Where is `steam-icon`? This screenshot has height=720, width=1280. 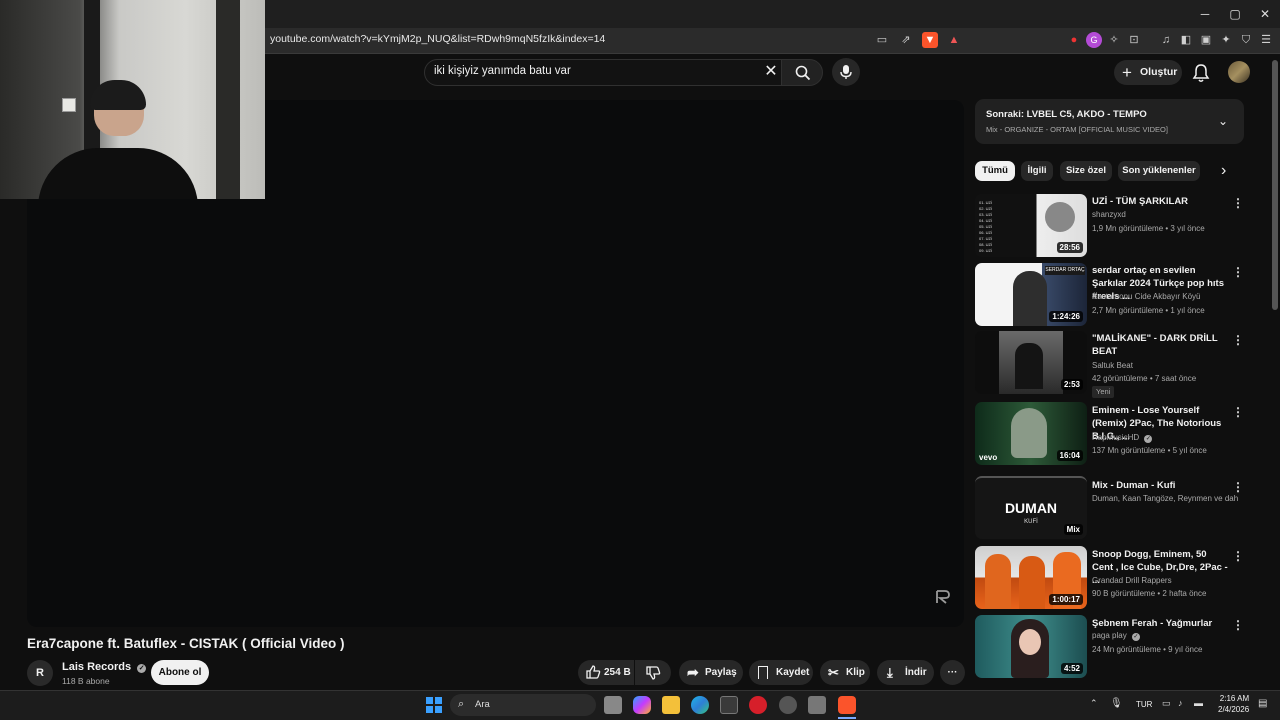 steam-icon is located at coordinates (788, 705).